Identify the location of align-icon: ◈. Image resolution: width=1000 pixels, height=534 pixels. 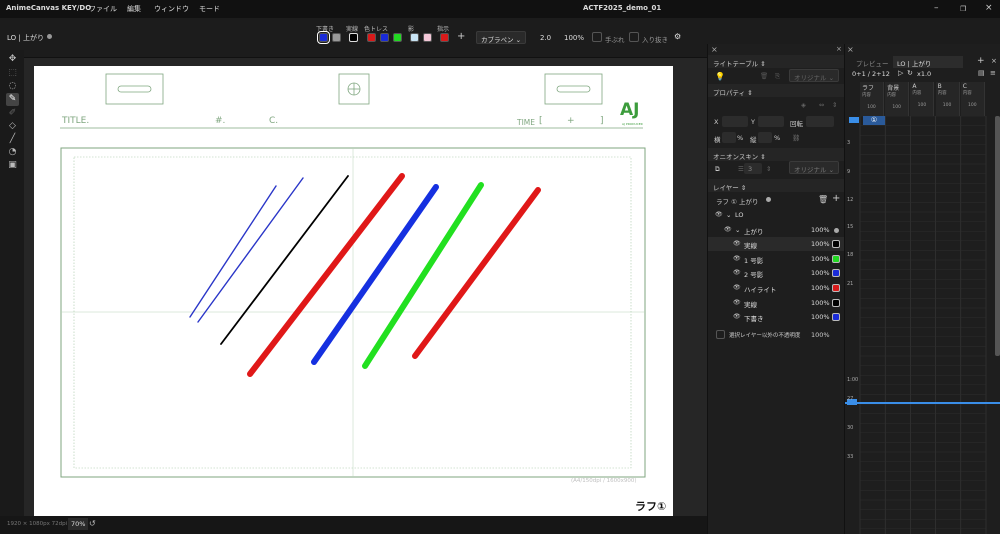
(803, 105).